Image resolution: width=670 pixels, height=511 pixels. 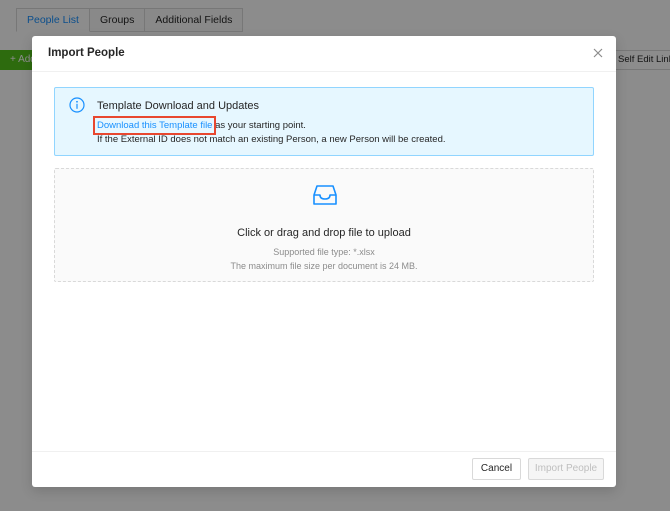 What do you see at coordinates (324, 469) in the screenshot?
I see `modal-footer: Cancel Import People` at bounding box center [324, 469].